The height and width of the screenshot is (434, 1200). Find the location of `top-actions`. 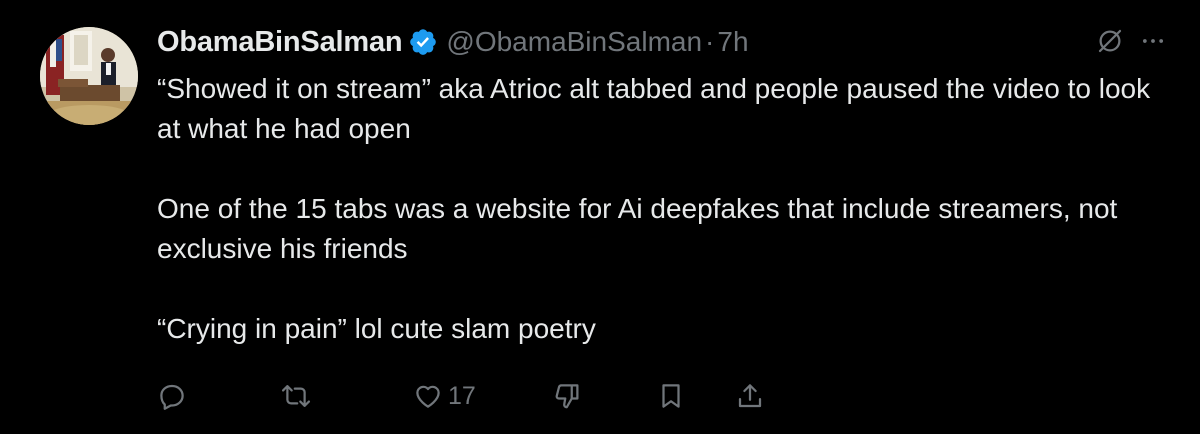

top-actions is located at coordinates (1131, 43).